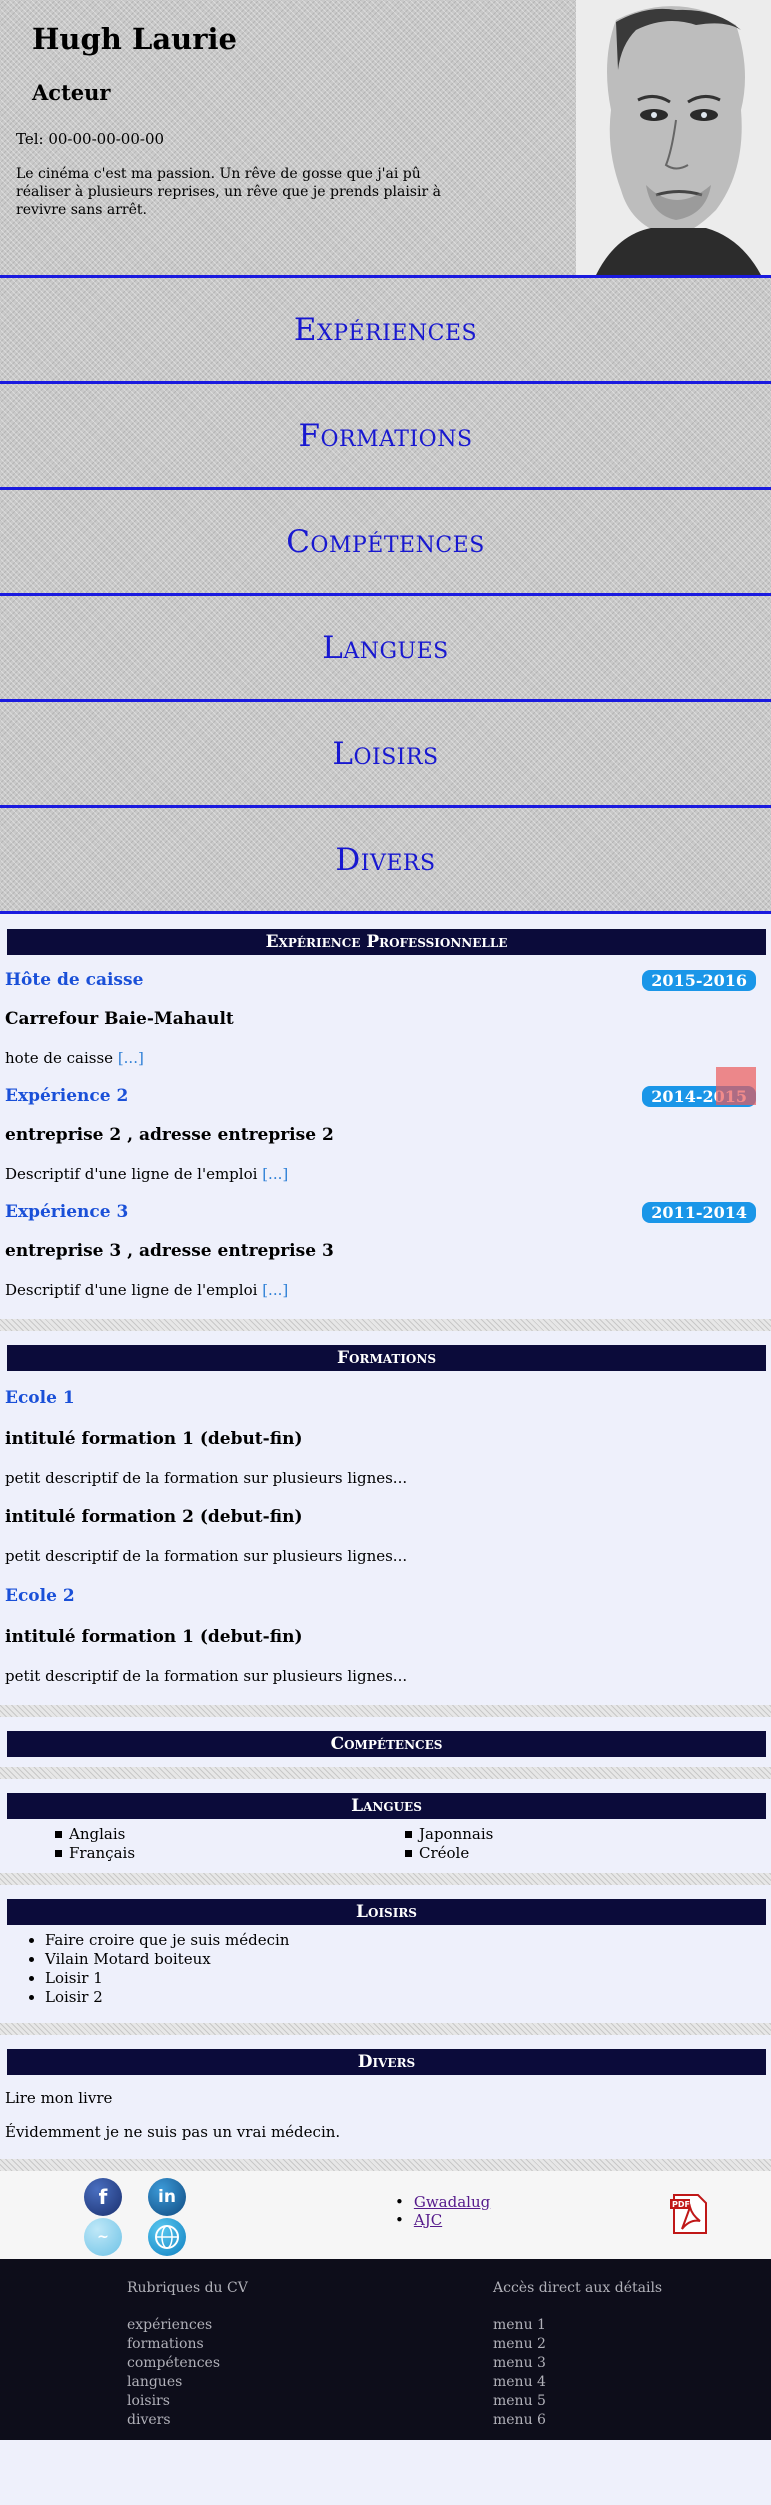  Describe the element at coordinates (119, 1019) in the screenshot. I see `company-name: Carrefour Baie-Mahault` at that location.